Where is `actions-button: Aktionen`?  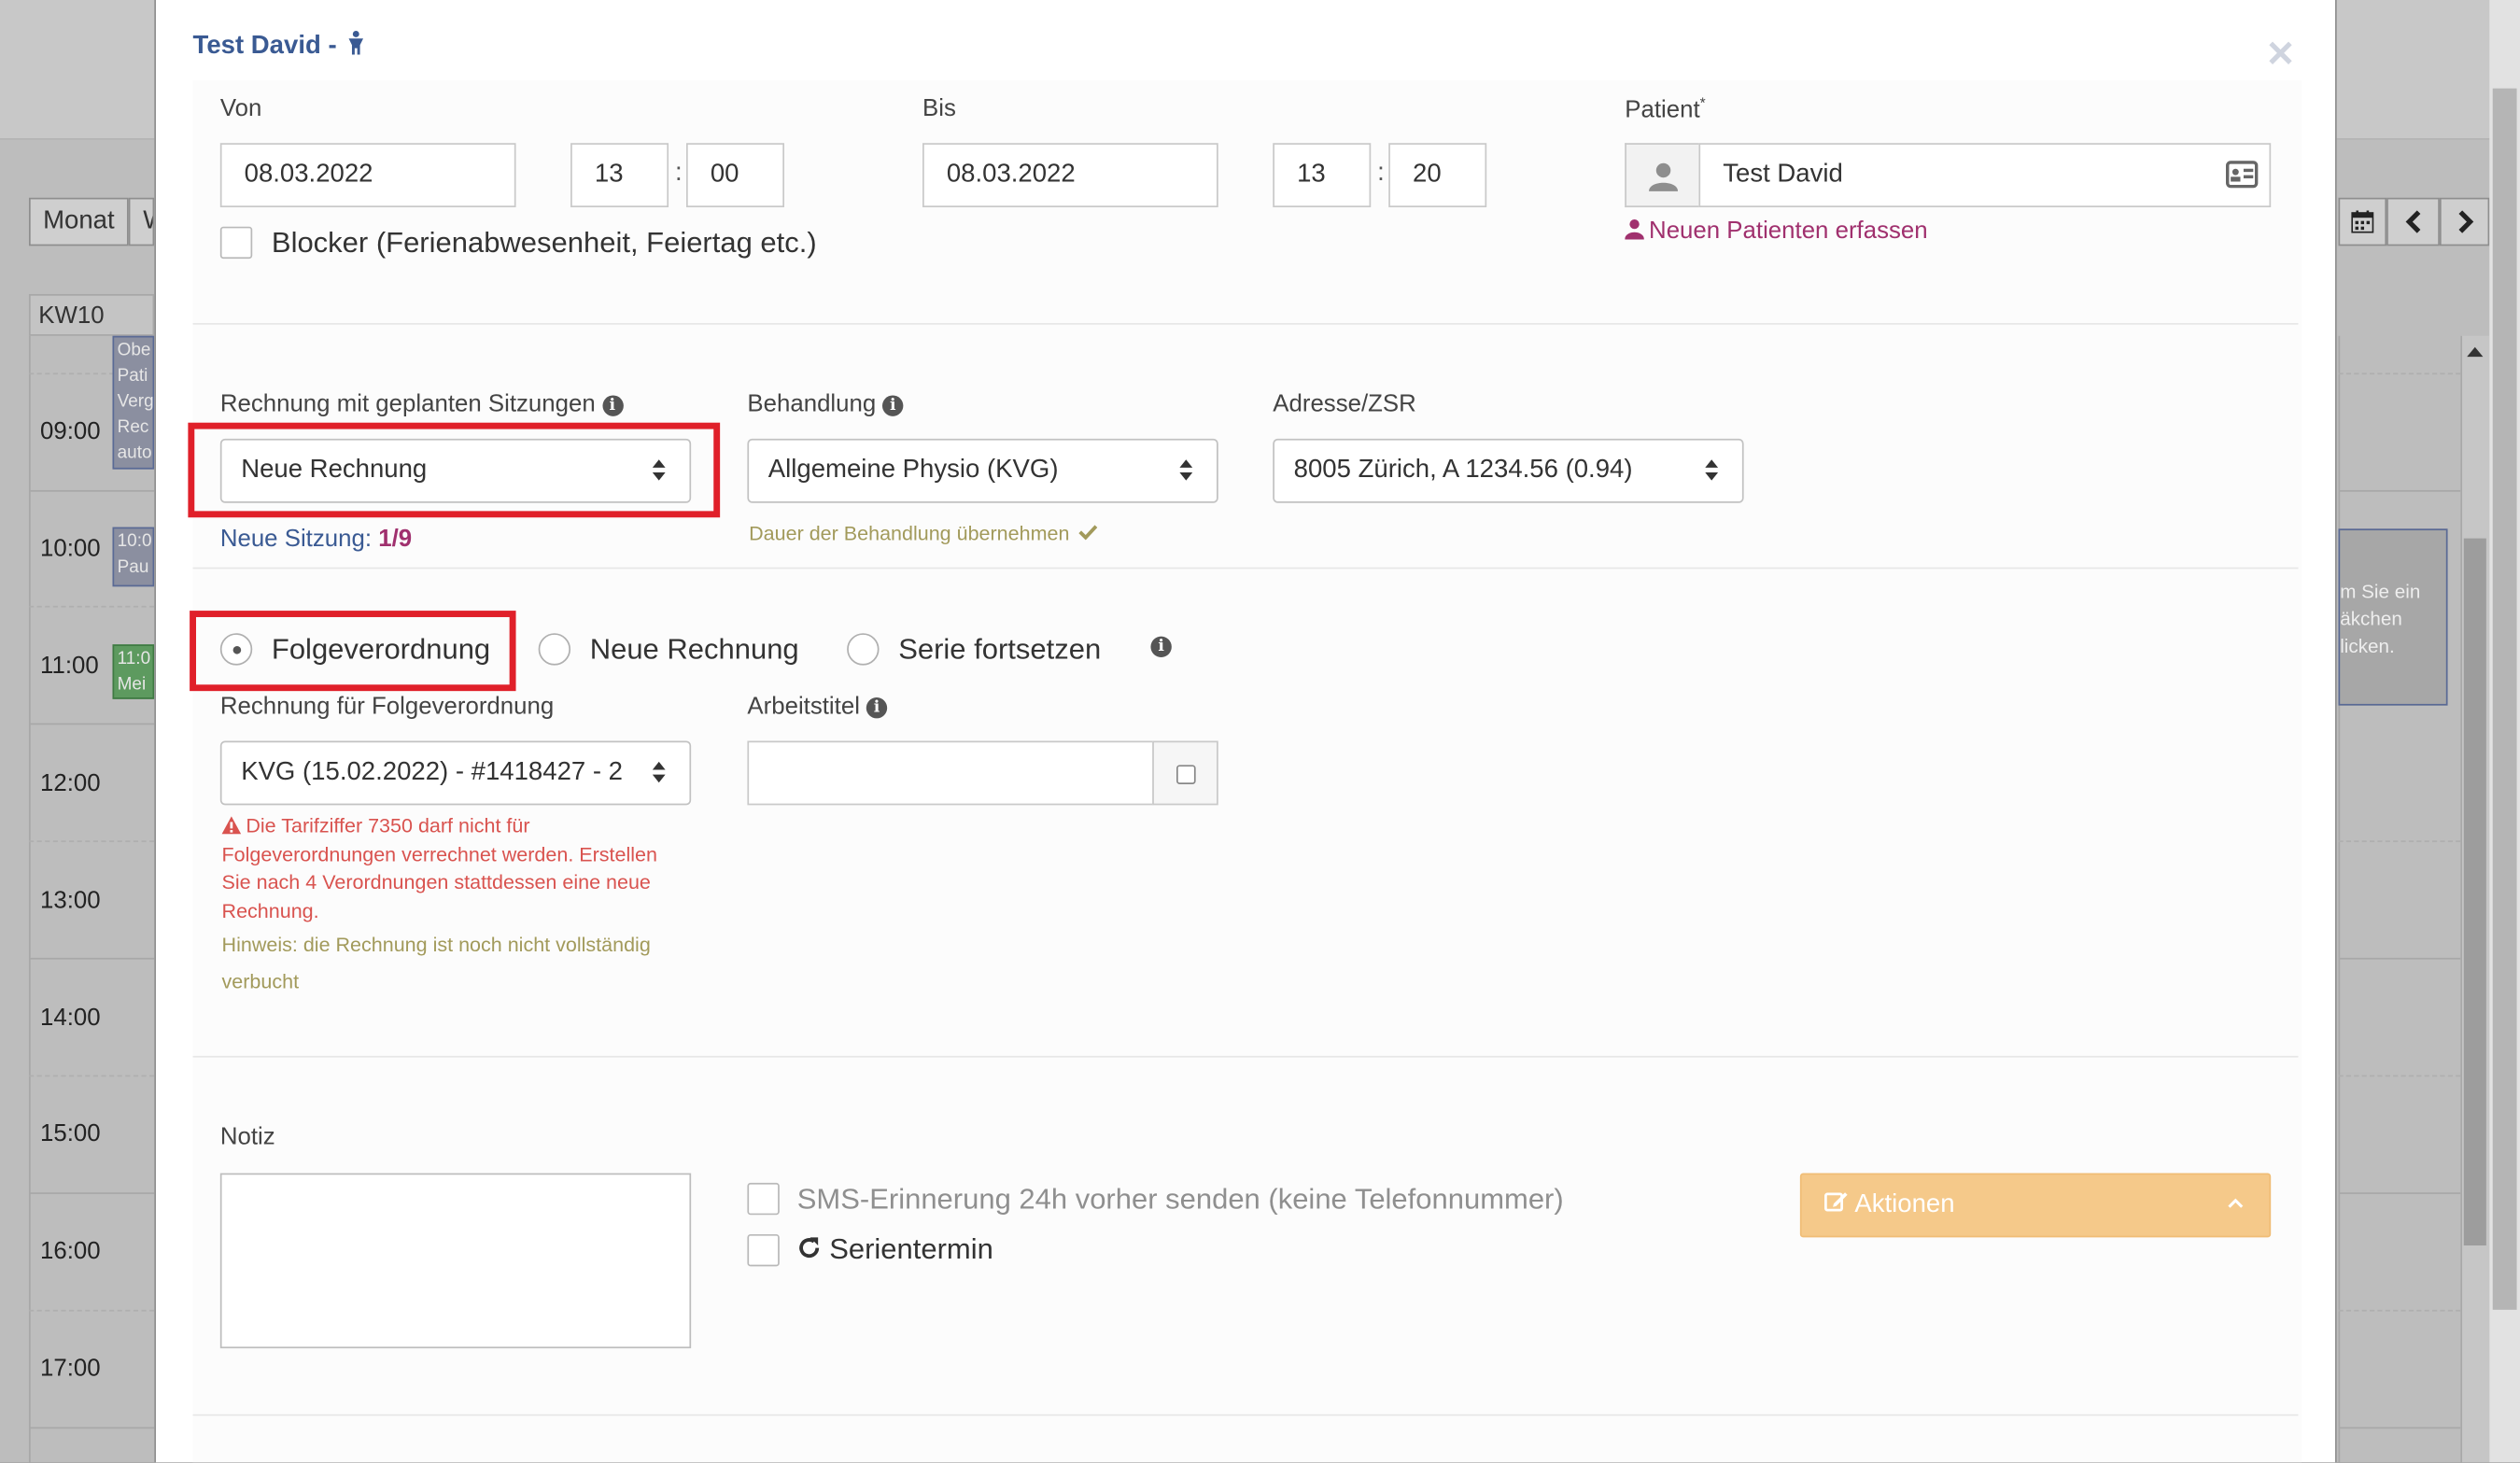
actions-button: Aktionen is located at coordinates (2035, 1205).